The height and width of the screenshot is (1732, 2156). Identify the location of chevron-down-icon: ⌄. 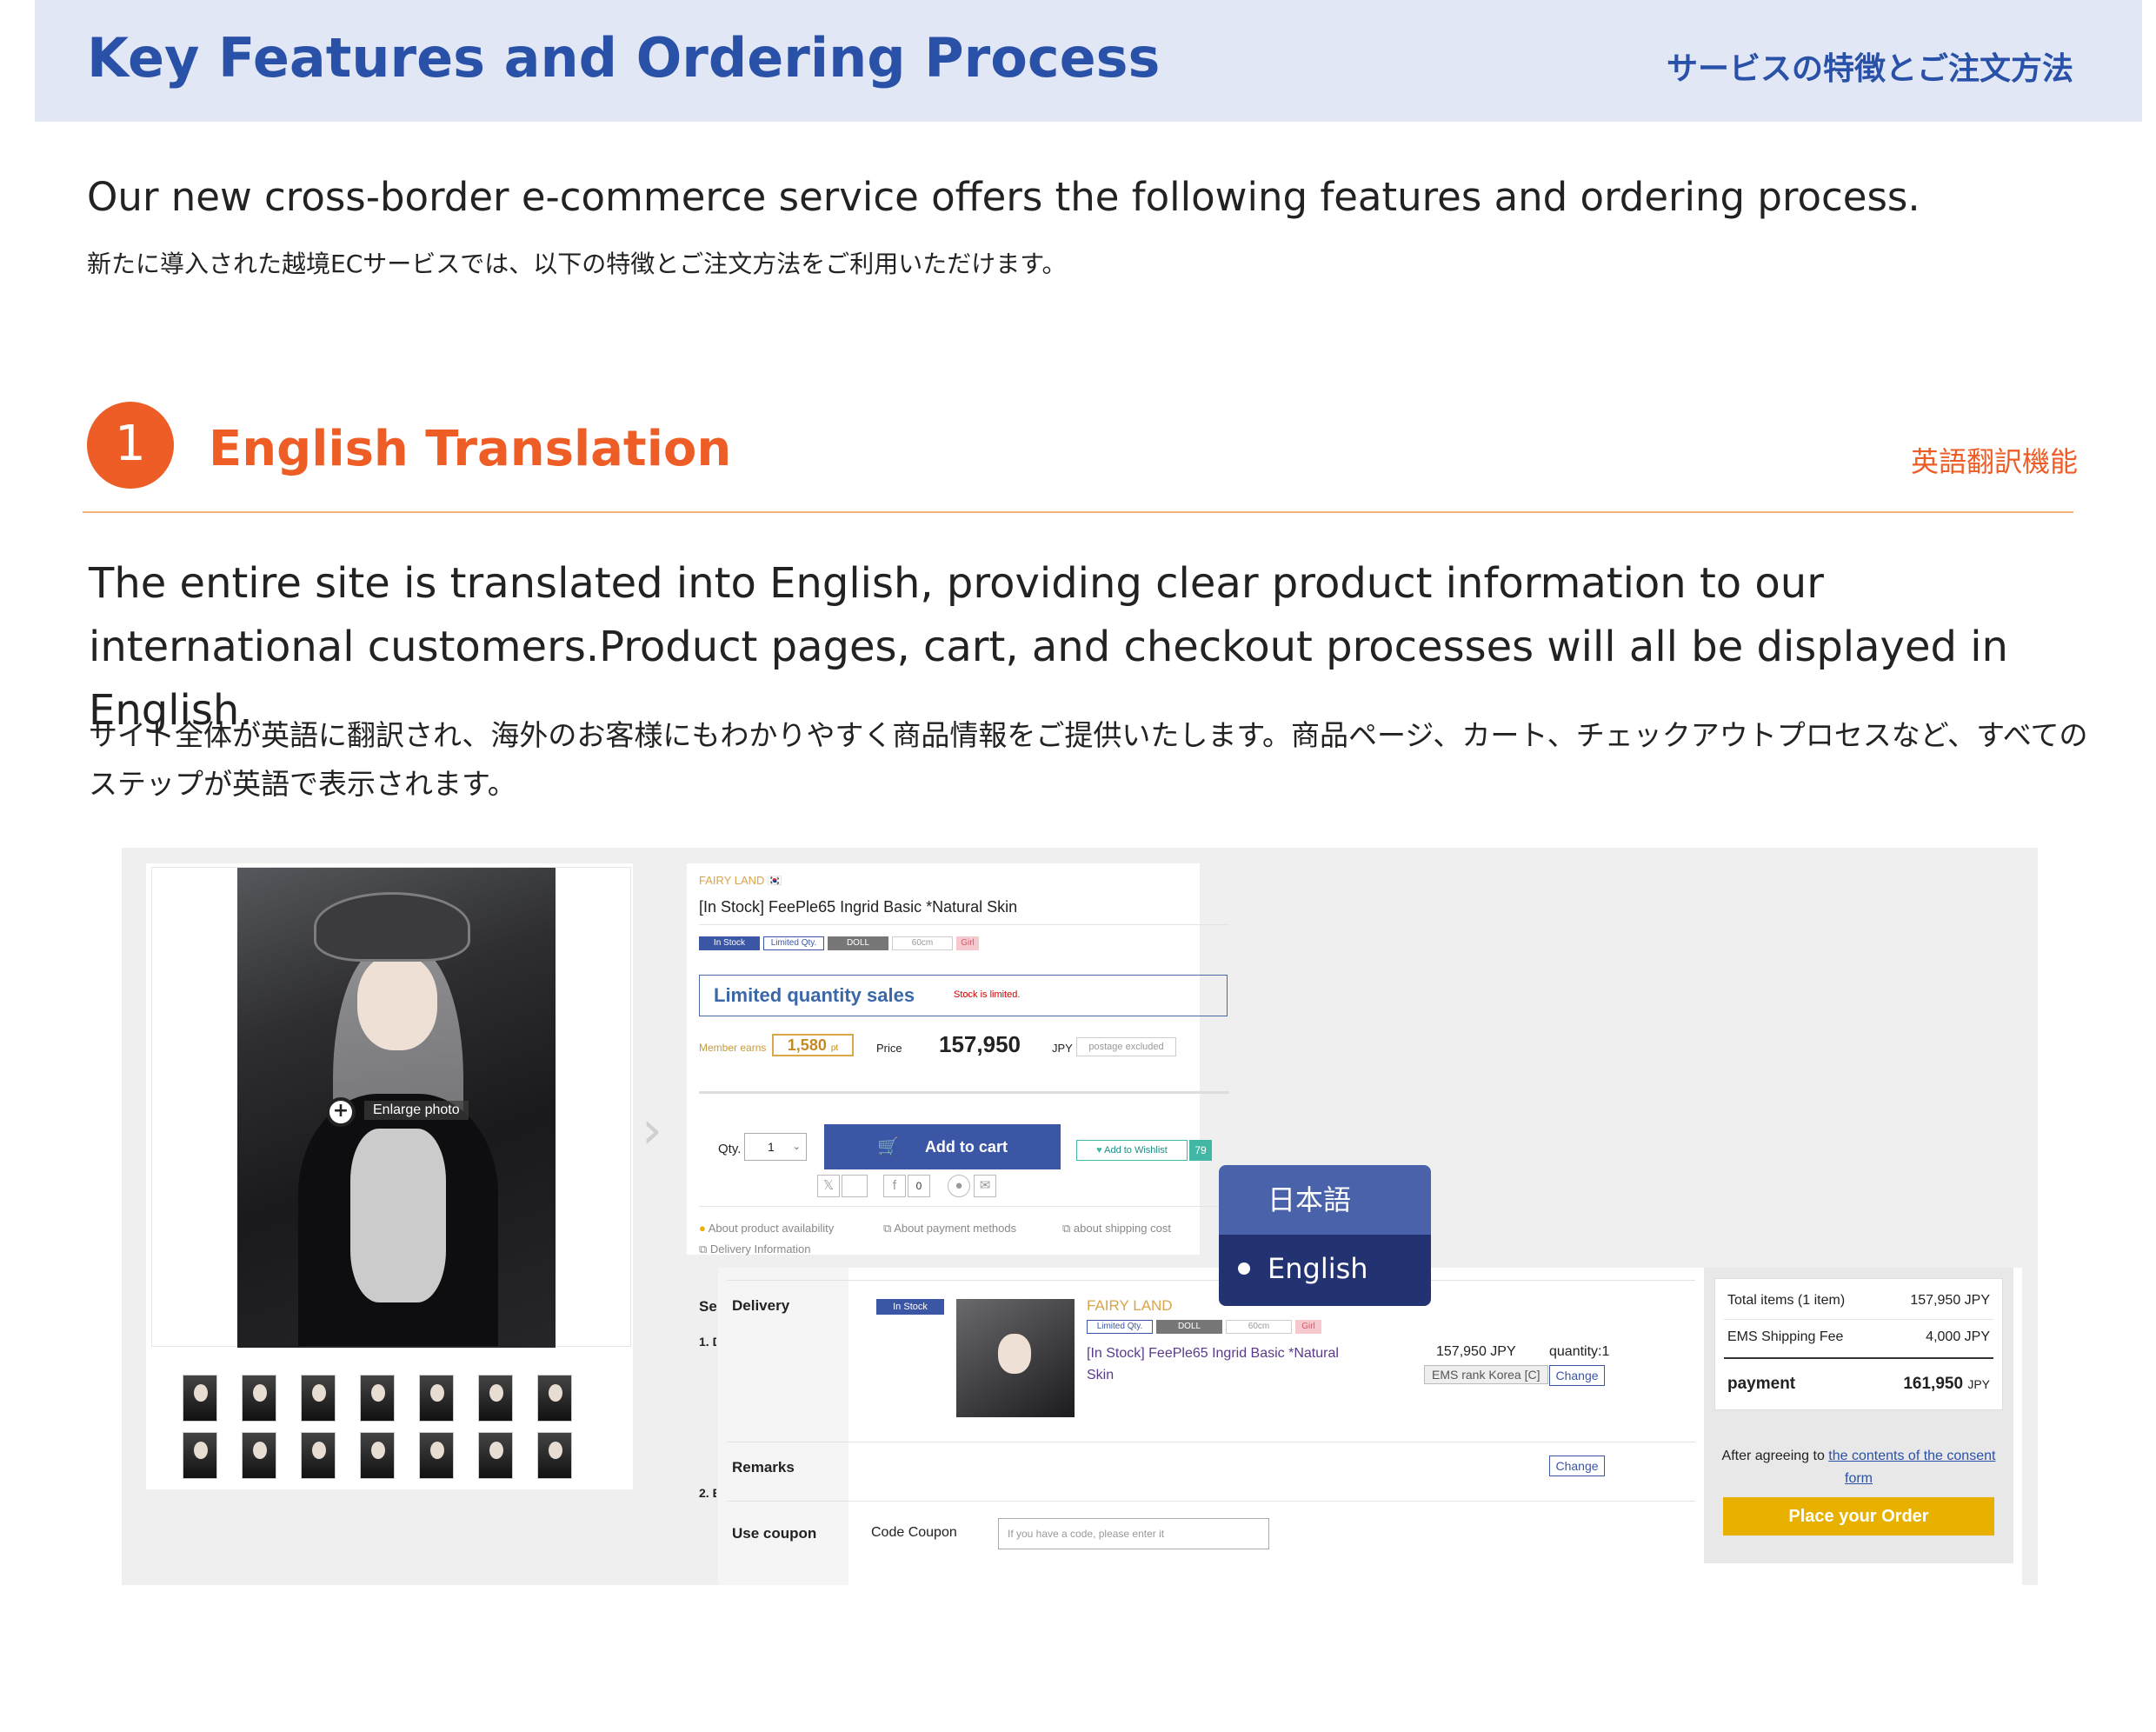
(796, 1147).